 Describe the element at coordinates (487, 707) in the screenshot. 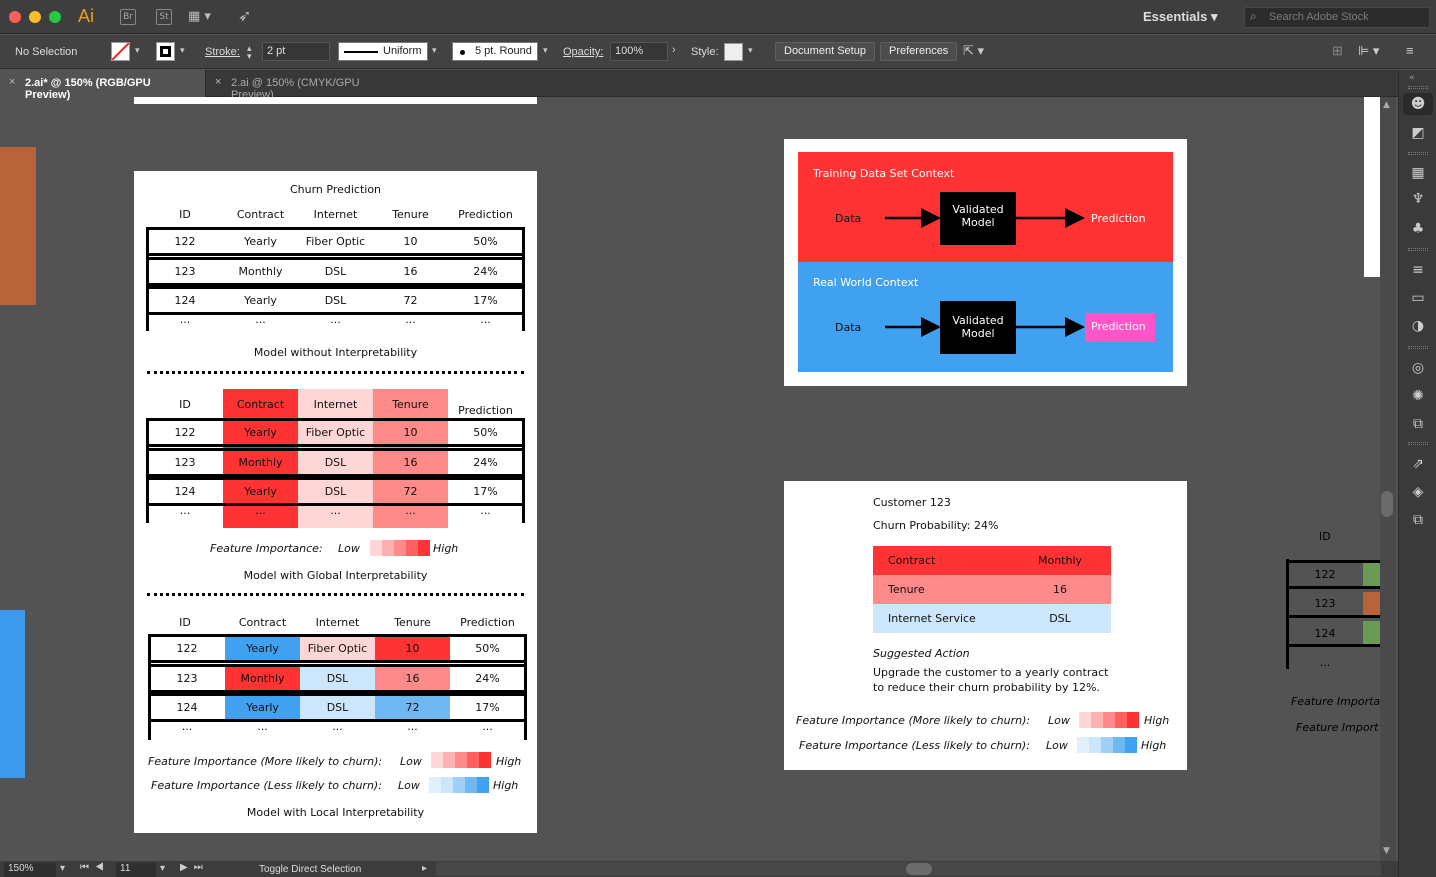

I see `cell-value: 17%` at that location.